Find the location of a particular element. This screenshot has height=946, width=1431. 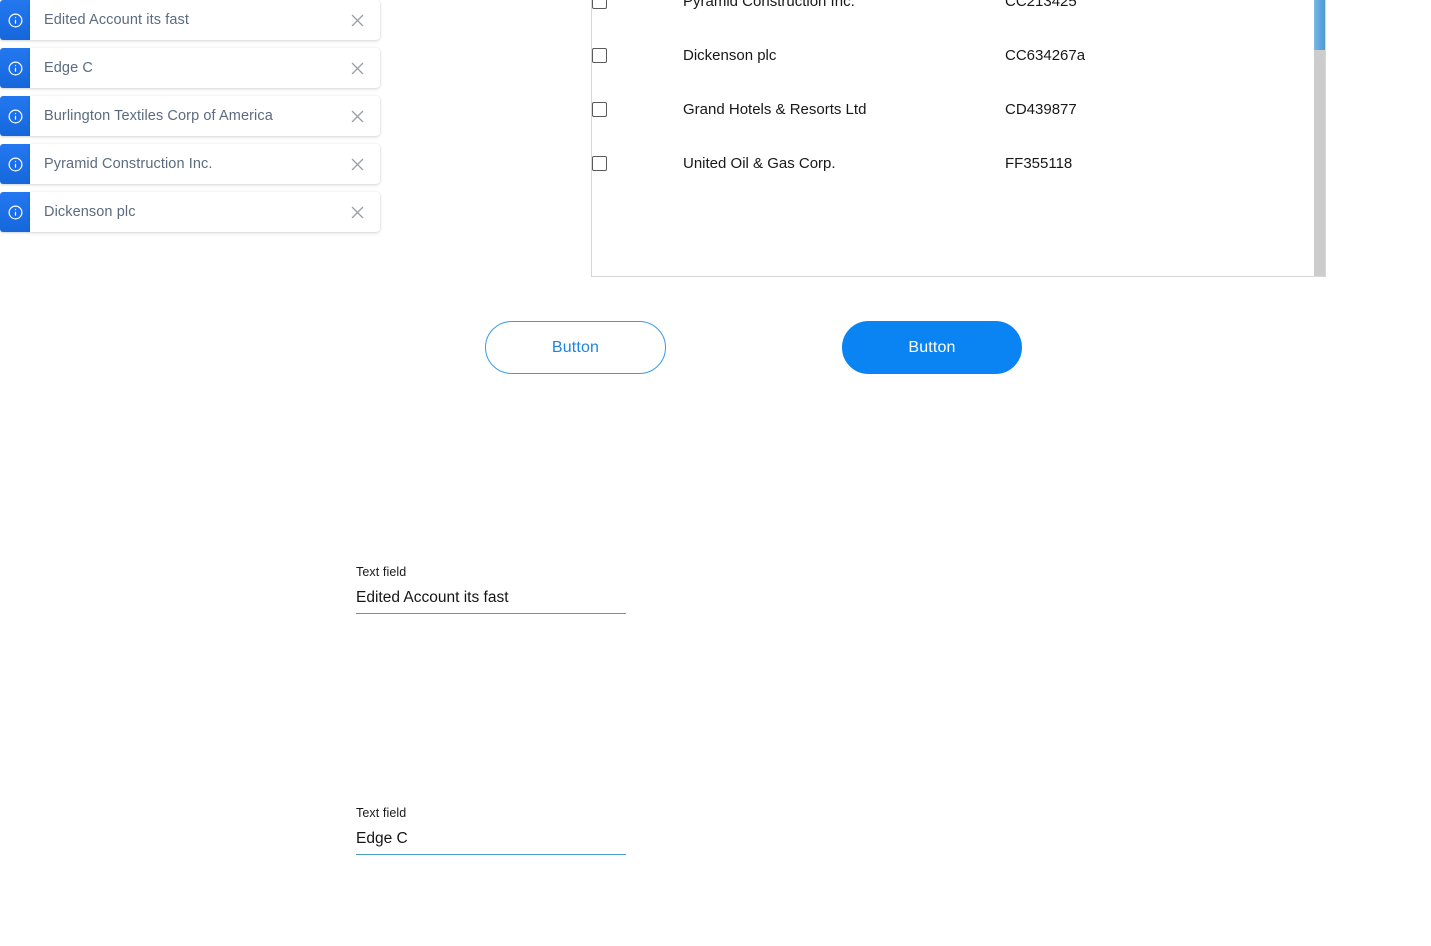

button-row: Button Button is located at coordinates (715, 348).